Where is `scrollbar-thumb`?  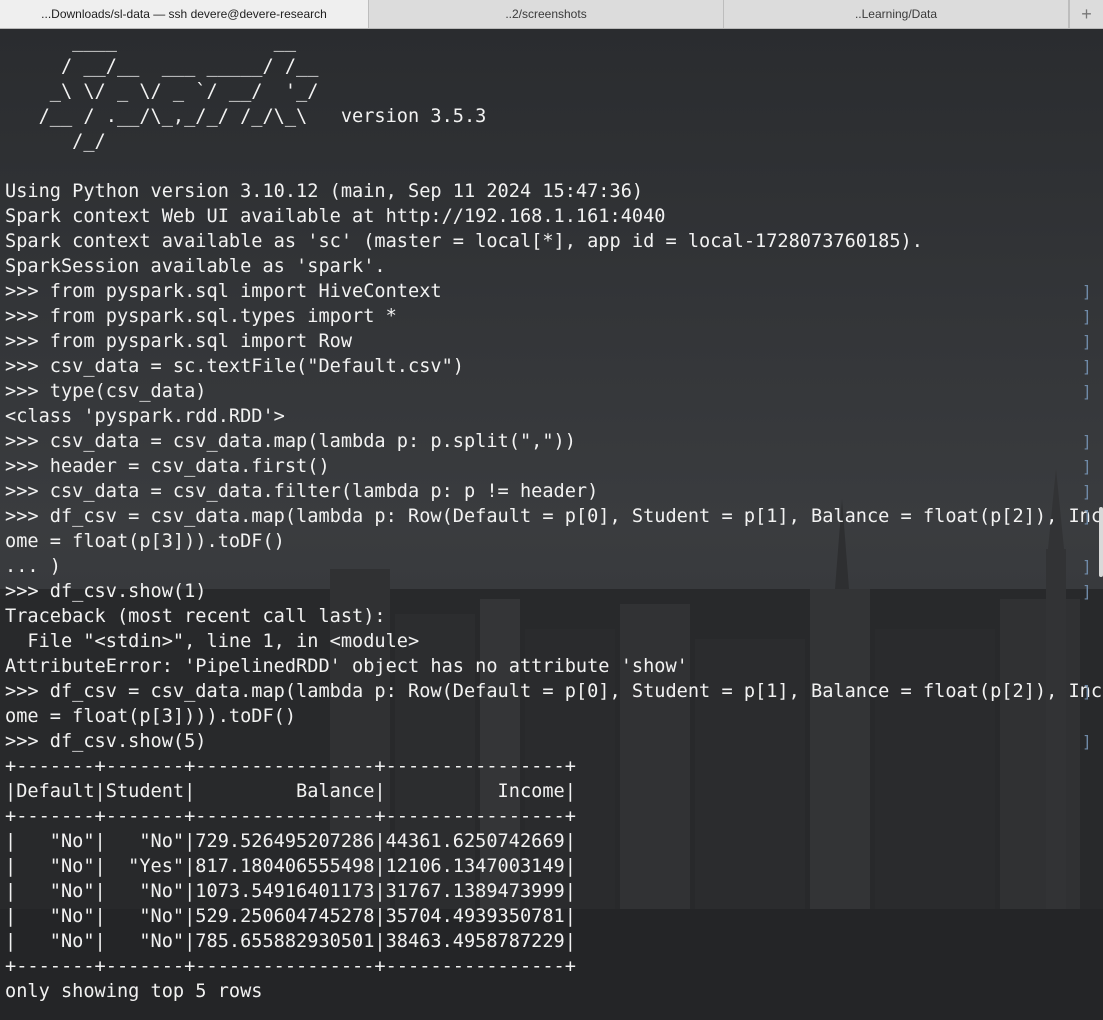 scrollbar-thumb is located at coordinates (1101, 542).